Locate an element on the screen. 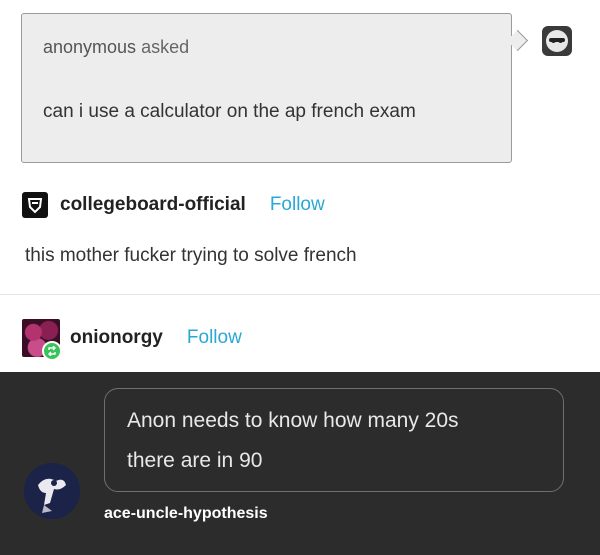  ask-header: anonymous asked is located at coordinates (116, 47).